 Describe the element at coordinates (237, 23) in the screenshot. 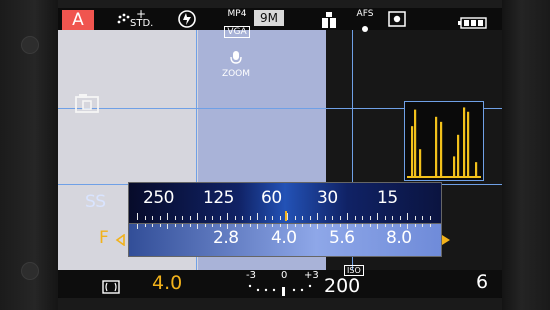

I see `rec-format-indicator: MP4 VGA` at that location.